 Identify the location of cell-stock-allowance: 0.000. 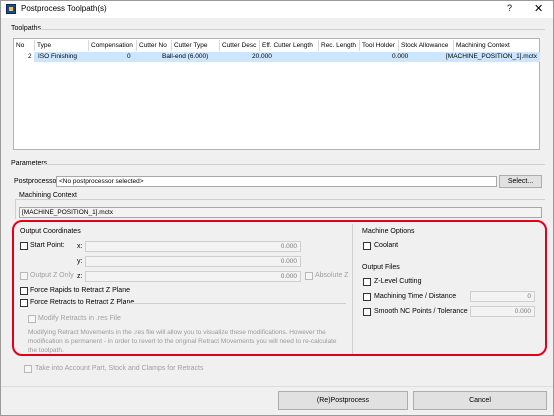
(400, 56).